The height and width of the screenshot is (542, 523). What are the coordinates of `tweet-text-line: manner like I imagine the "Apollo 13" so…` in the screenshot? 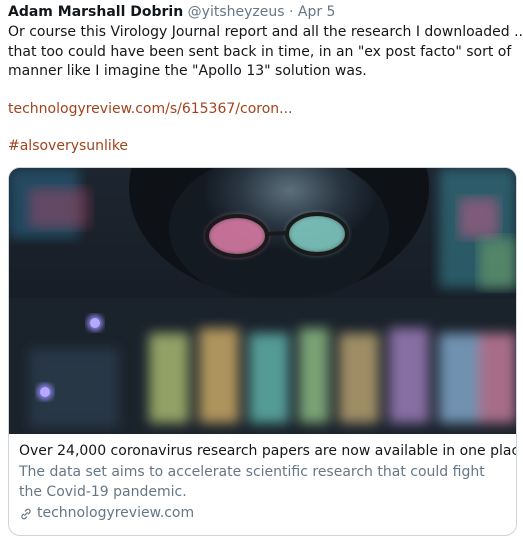 It's located at (187, 71).